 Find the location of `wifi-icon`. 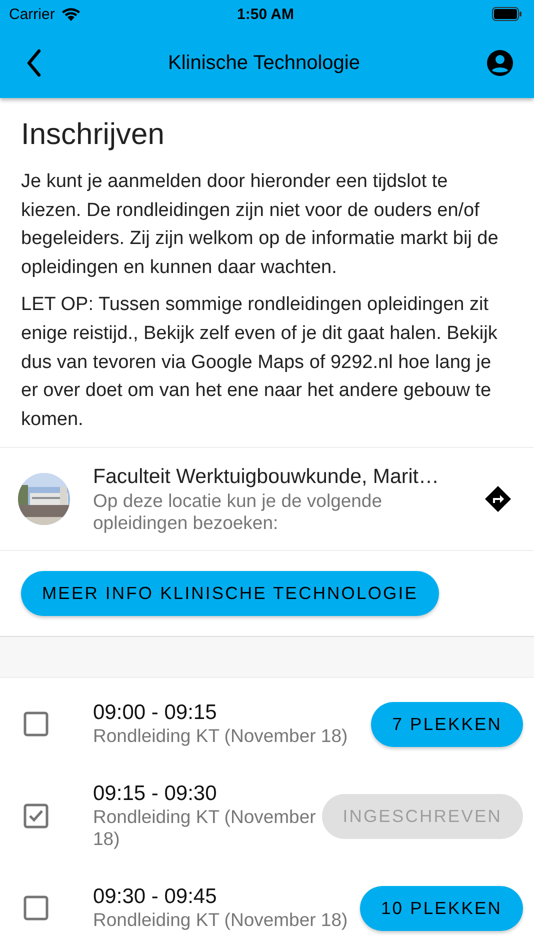

wifi-icon is located at coordinates (70, 14).